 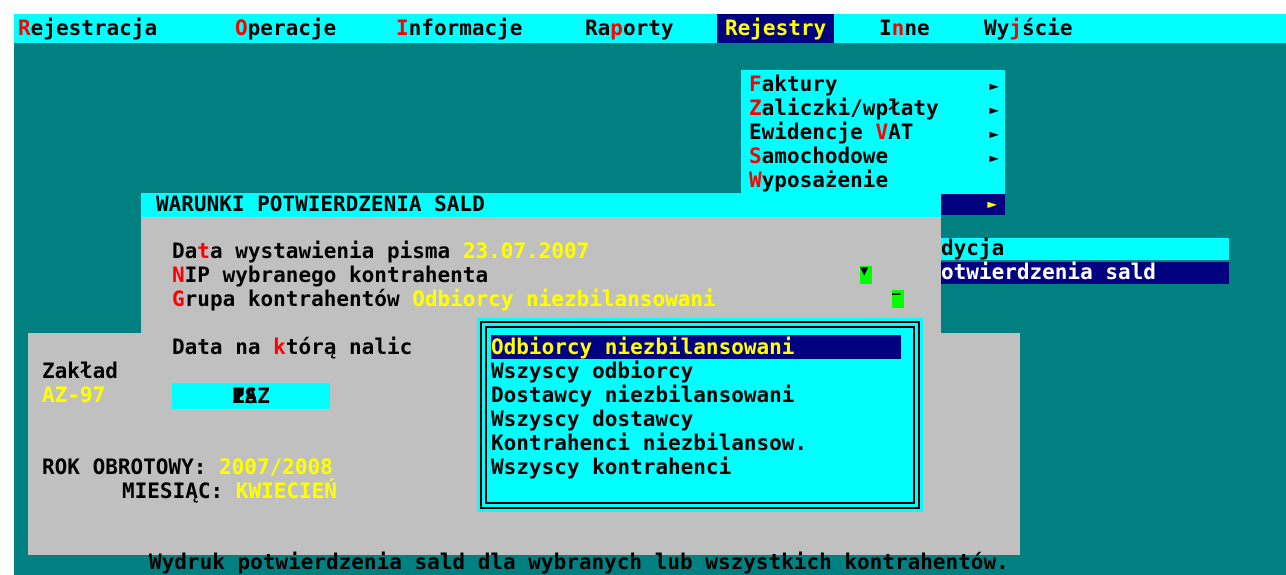 I want to click on field-label: MIESIĄC:, so click(x=179, y=491).